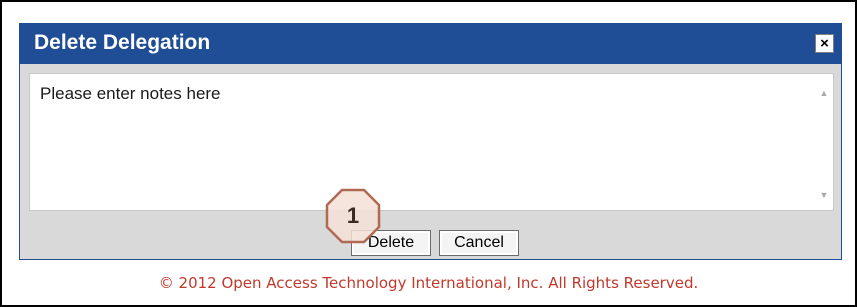 Image resolution: width=857 pixels, height=307 pixels. What do you see at coordinates (122, 42) in the screenshot?
I see `dialog-title: Delete Delegation` at bounding box center [122, 42].